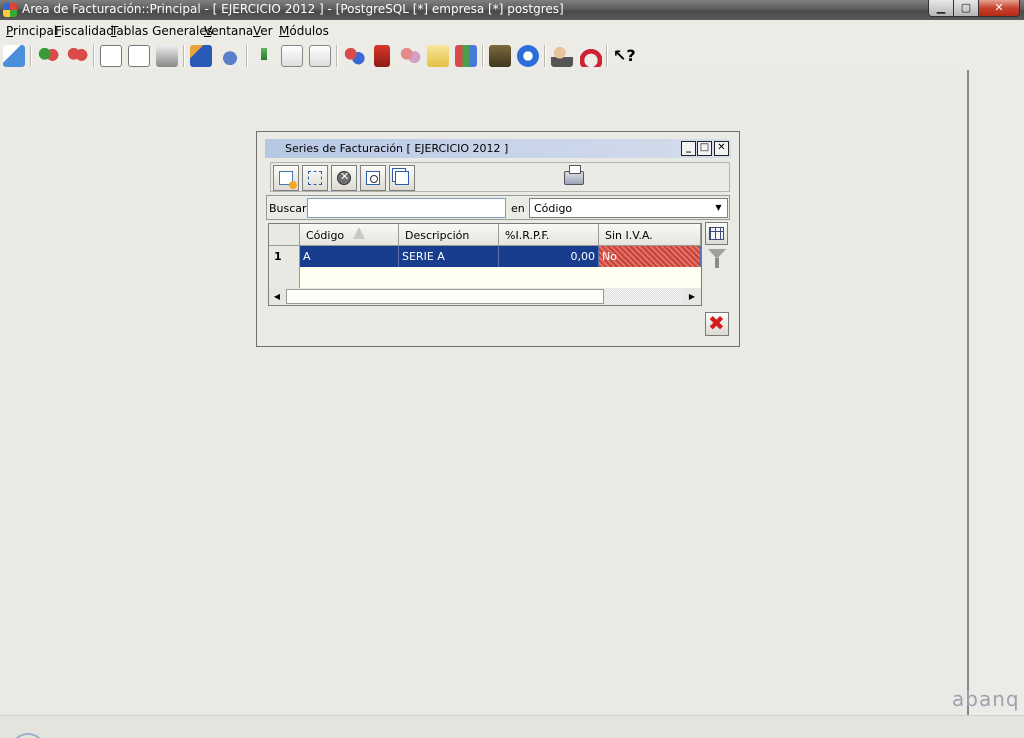 Image resolution: width=1024 pixels, height=738 pixels. I want to click on globe-icon, so click(528, 56).